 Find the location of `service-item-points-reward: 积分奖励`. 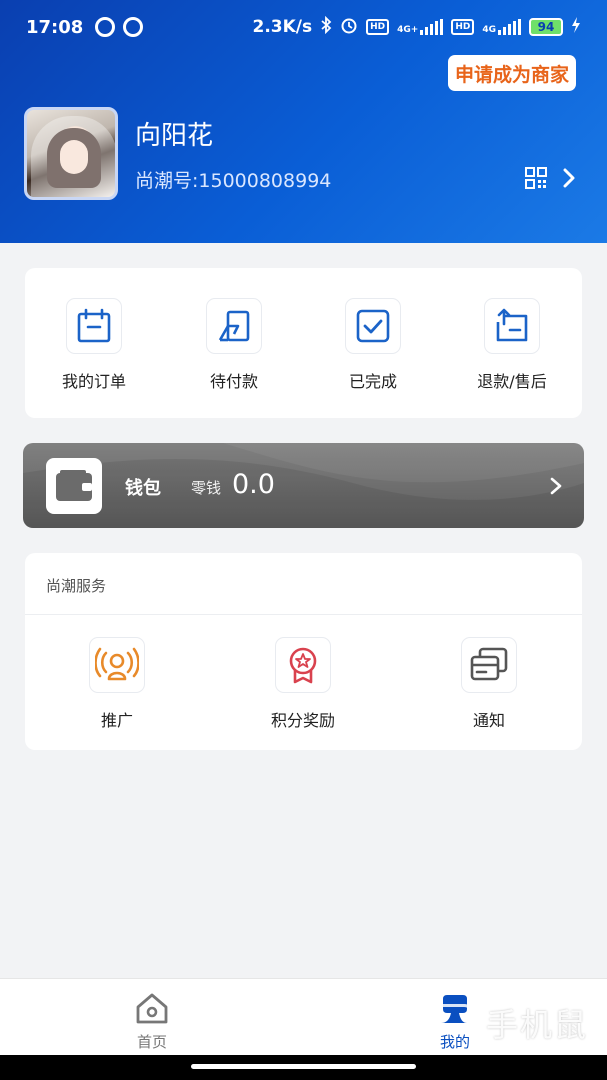

service-item-points-reward: 积分奖励 is located at coordinates (303, 684).